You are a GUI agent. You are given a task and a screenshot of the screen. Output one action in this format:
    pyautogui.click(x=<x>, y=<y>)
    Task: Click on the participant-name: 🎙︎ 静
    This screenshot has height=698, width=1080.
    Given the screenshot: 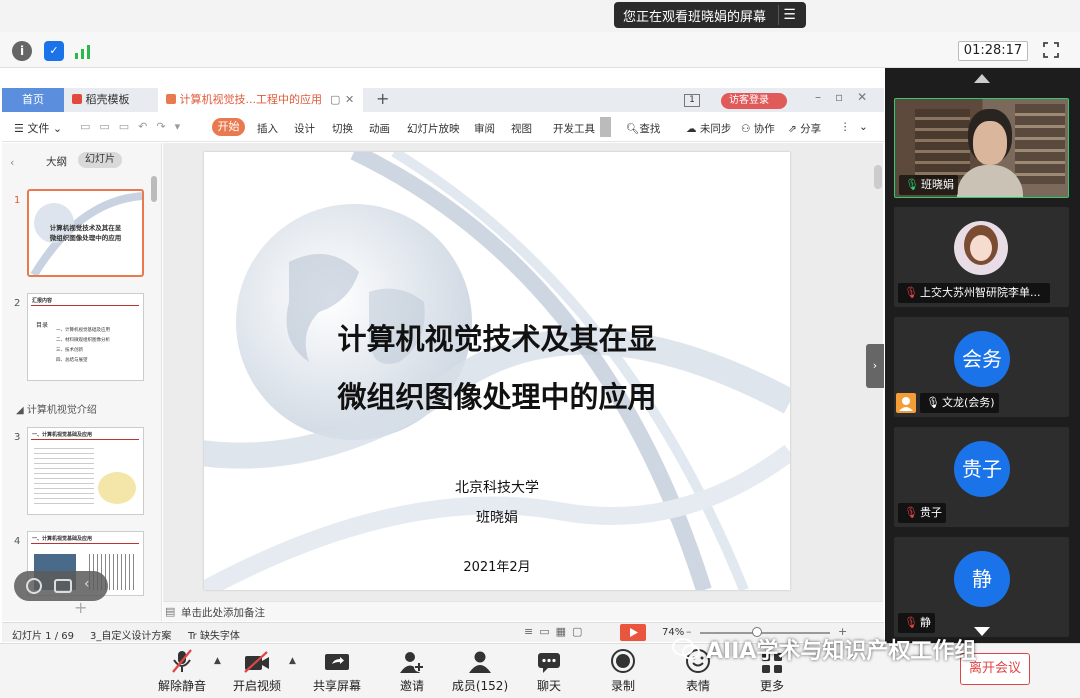 What is the action you would take?
    pyautogui.click(x=916, y=623)
    